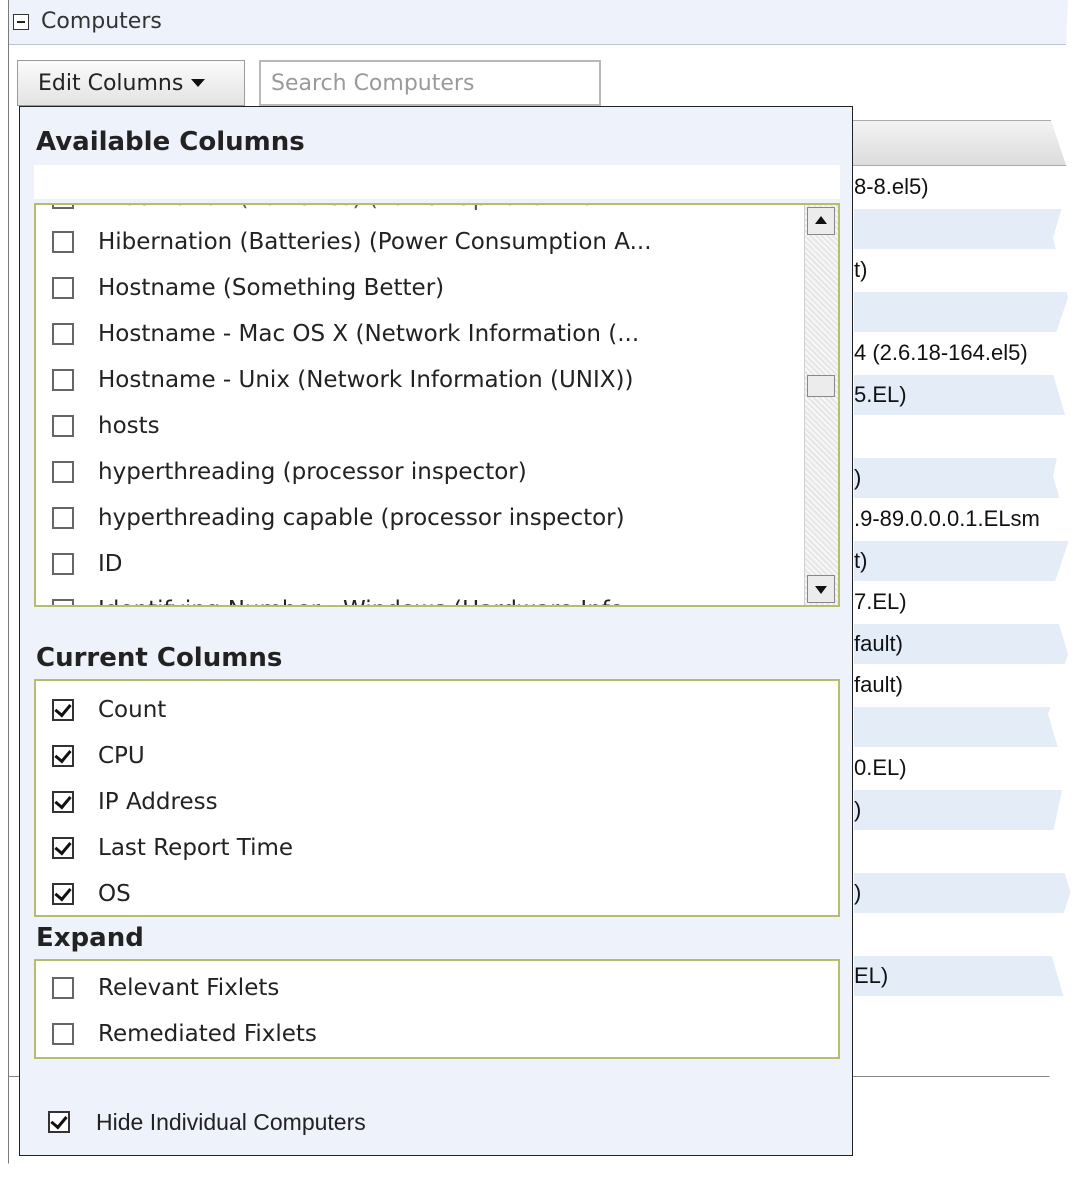 The image size is (1088, 1190). Describe the element at coordinates (111, 83) in the screenshot. I see `edit-columns-label: Edit Columns` at that location.